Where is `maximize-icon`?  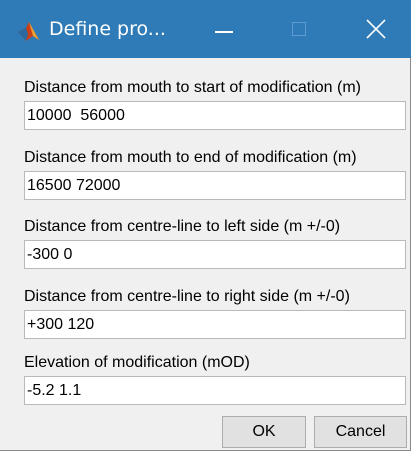
maximize-icon is located at coordinates (299, 29).